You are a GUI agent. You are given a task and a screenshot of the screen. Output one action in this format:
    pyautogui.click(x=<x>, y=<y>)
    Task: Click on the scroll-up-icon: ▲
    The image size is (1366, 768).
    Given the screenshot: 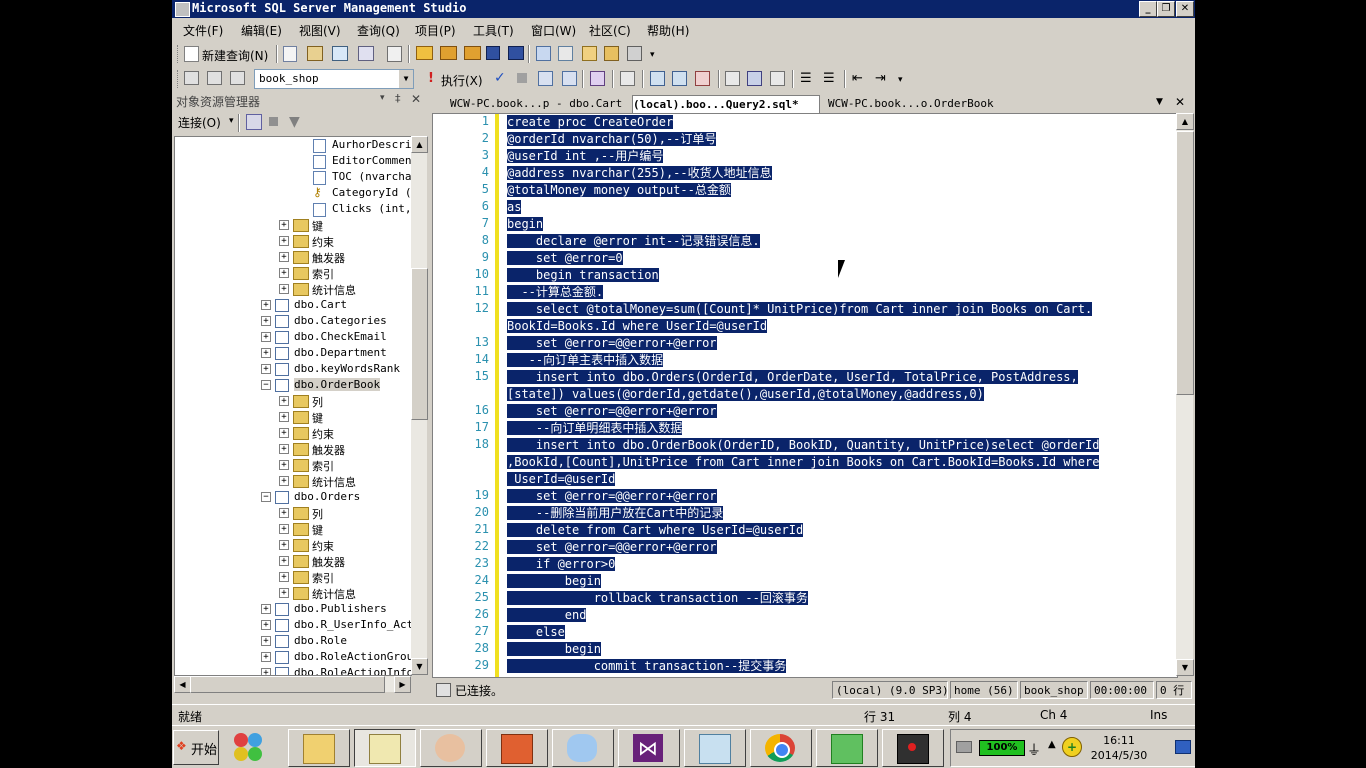 What is the action you would take?
    pyautogui.click(x=419, y=144)
    